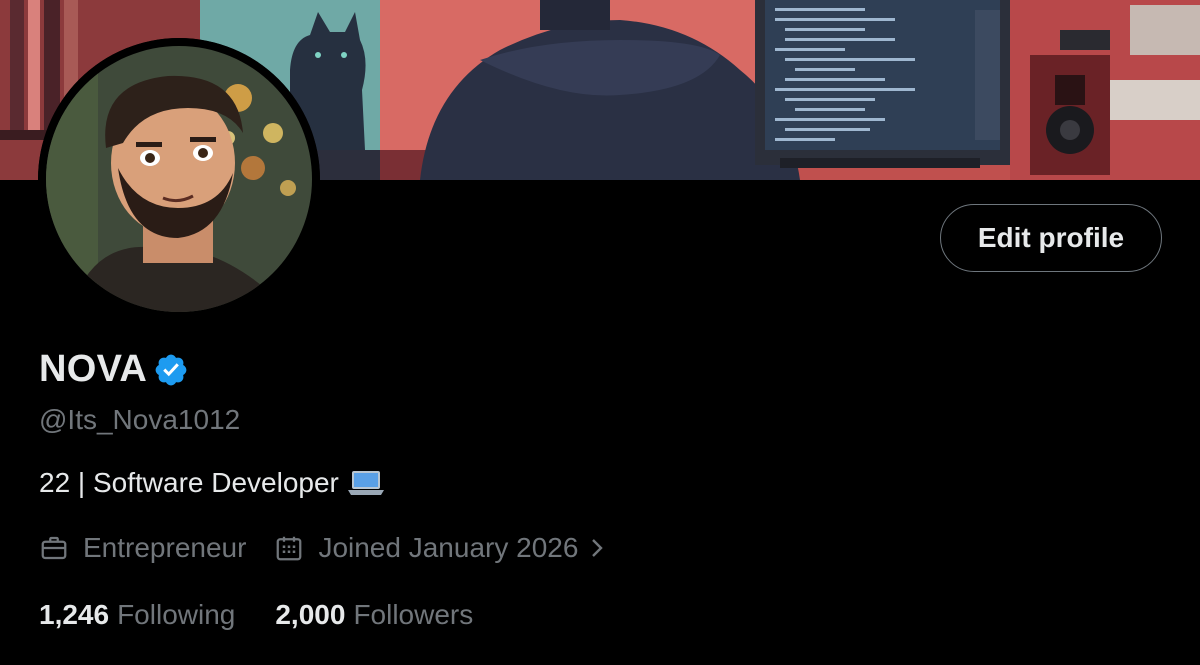 The image size is (1200, 665). What do you see at coordinates (448, 547) in the screenshot?
I see `joined-text: Joined January 2026` at bounding box center [448, 547].